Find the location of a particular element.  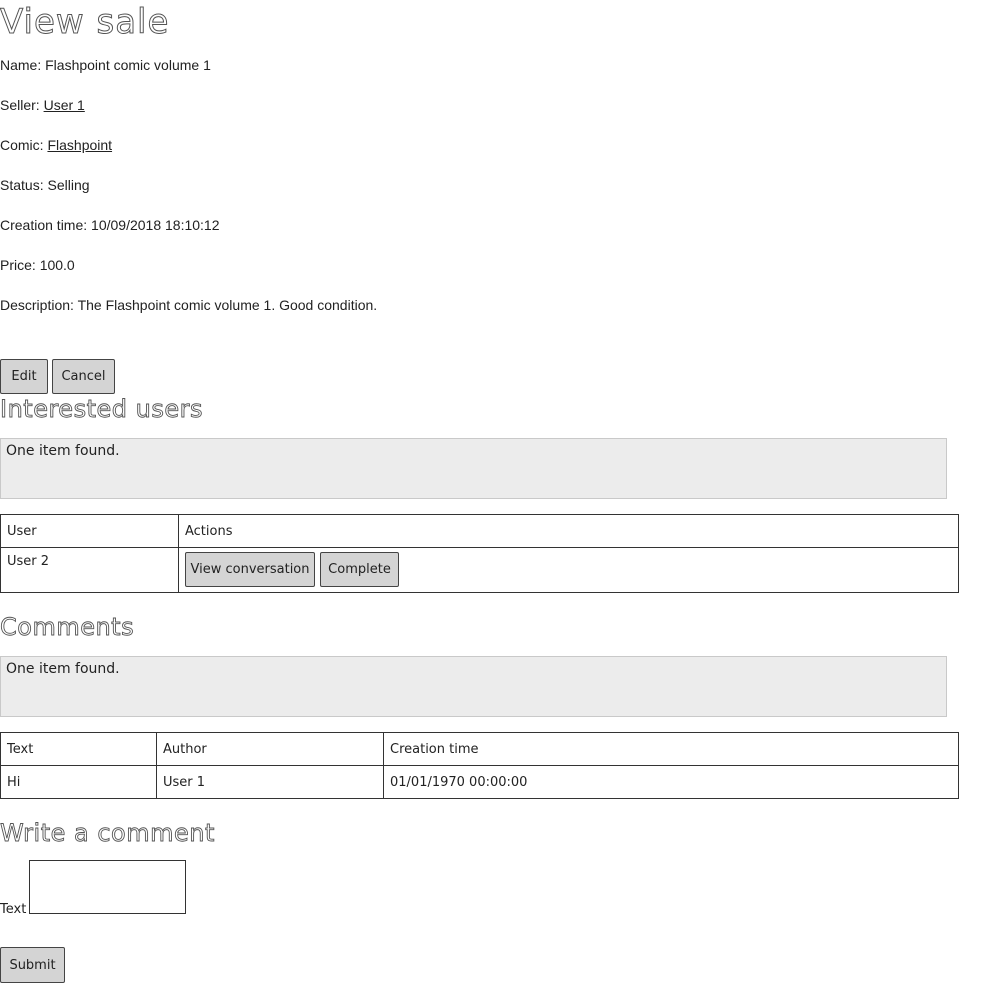

creation-time-value: 10/09/2018 18:10:12 is located at coordinates (155, 225).